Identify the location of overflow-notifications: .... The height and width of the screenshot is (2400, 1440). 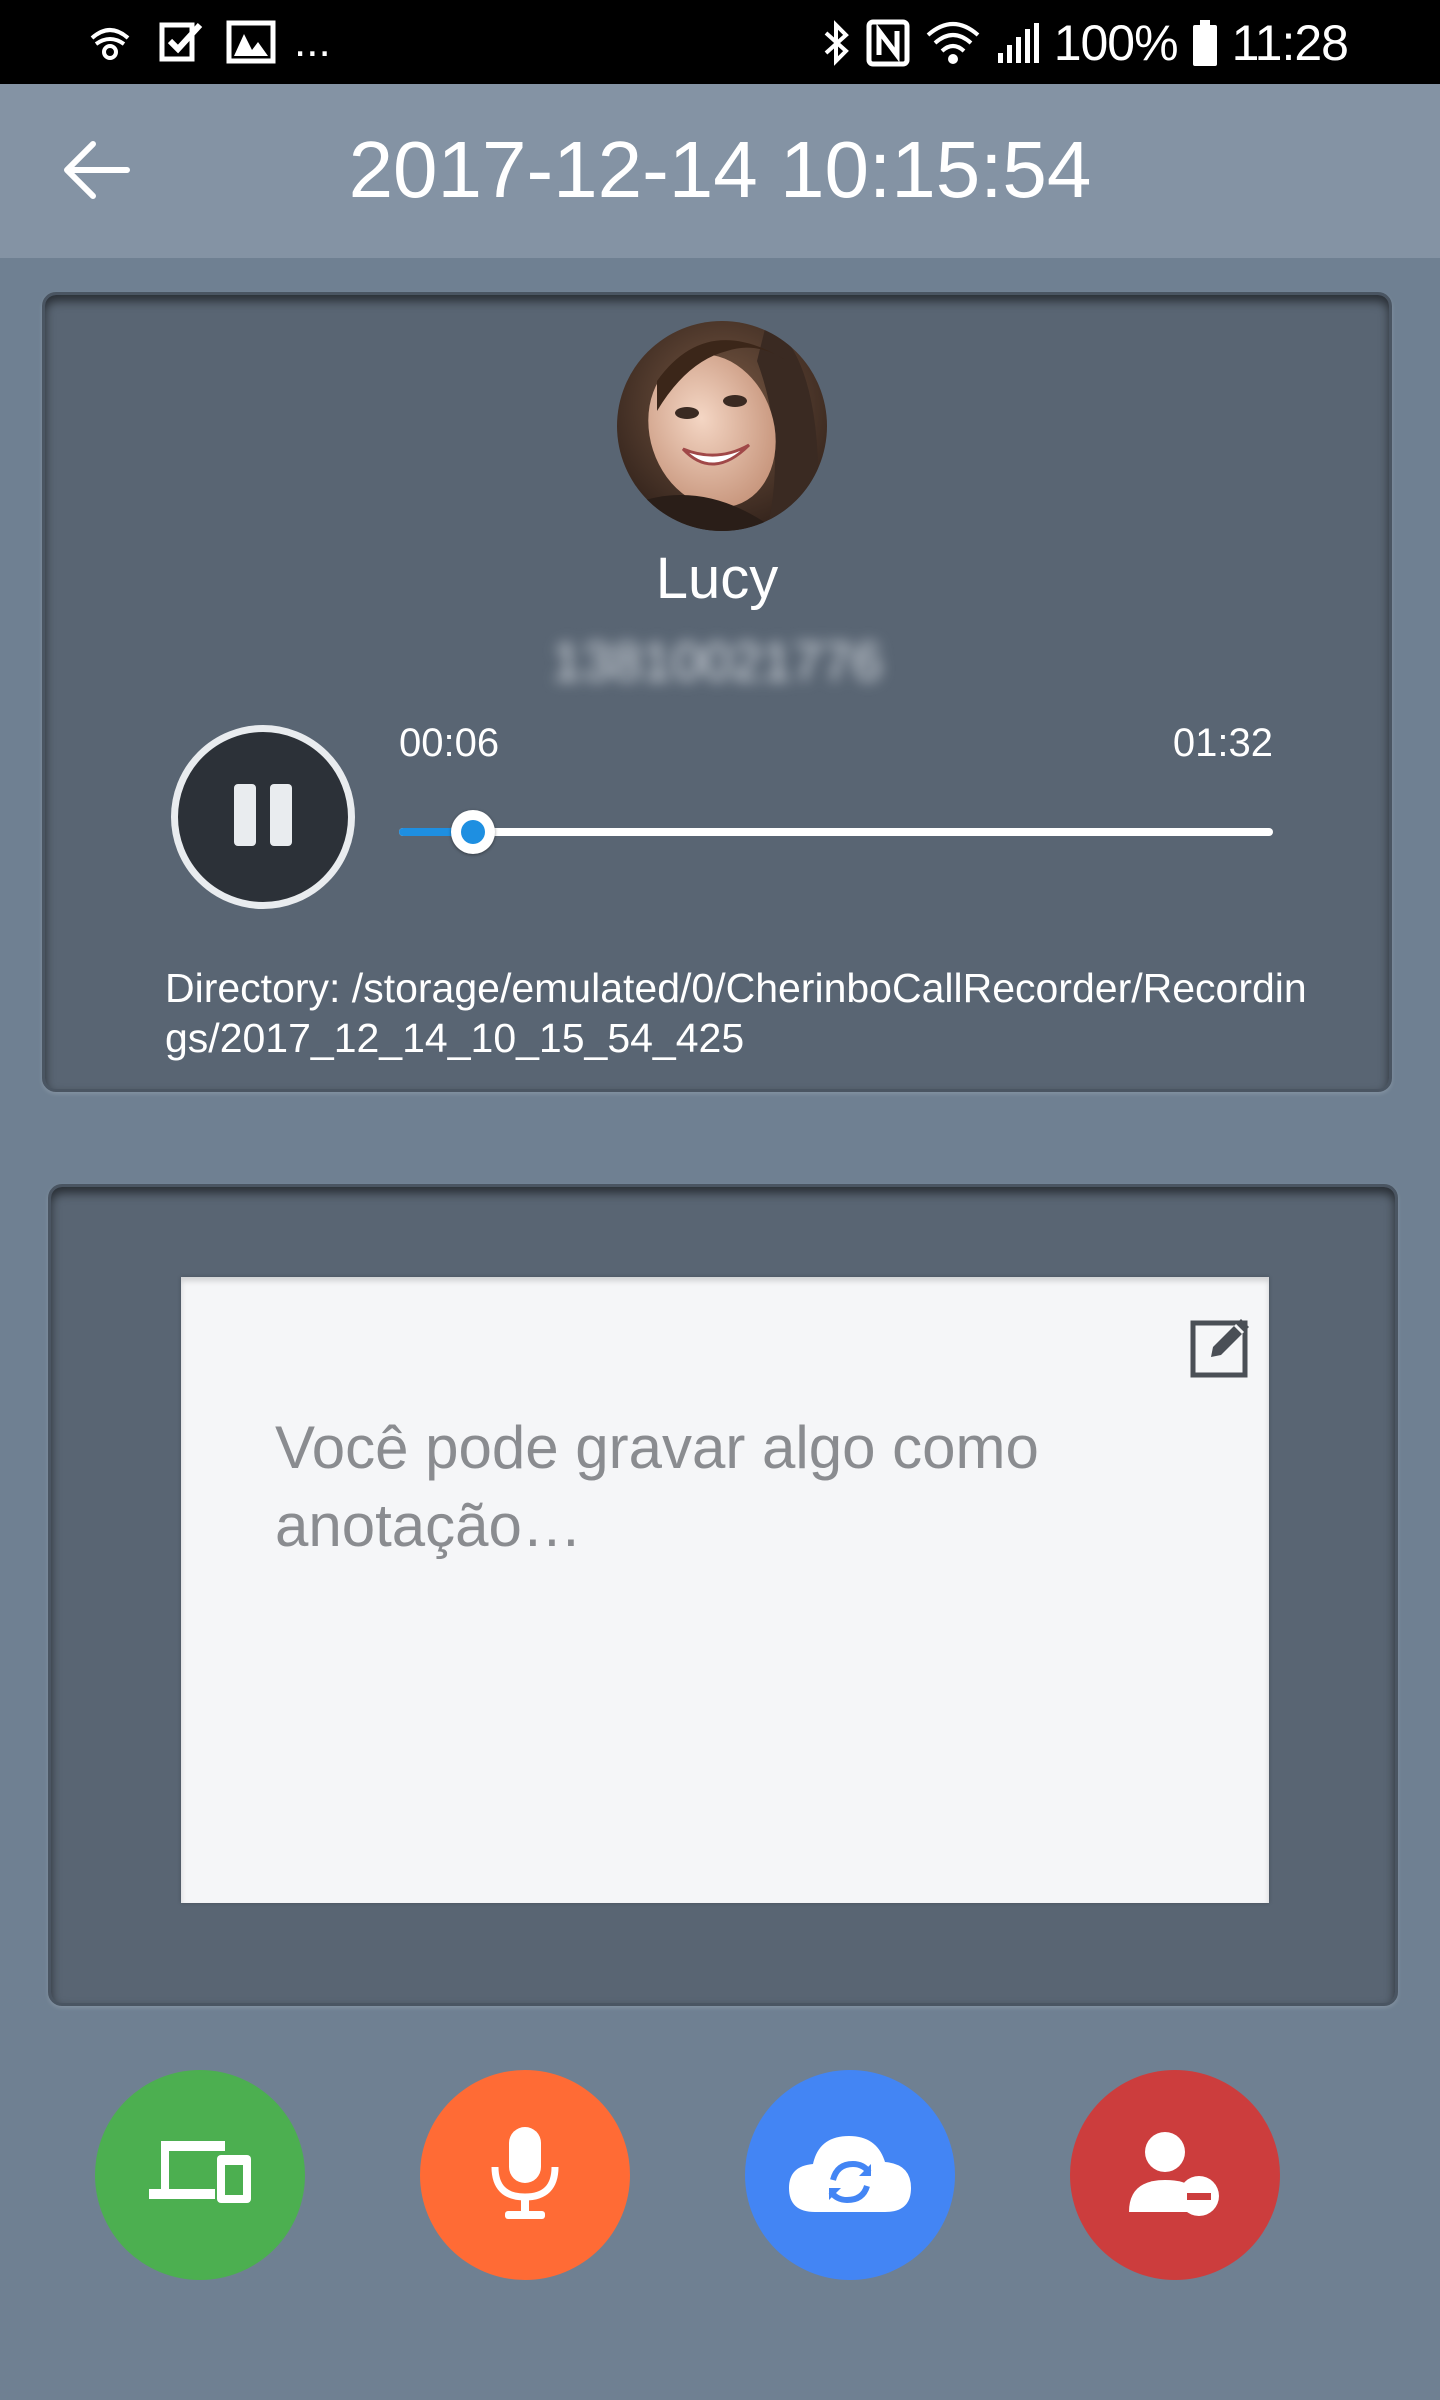
(312, 41).